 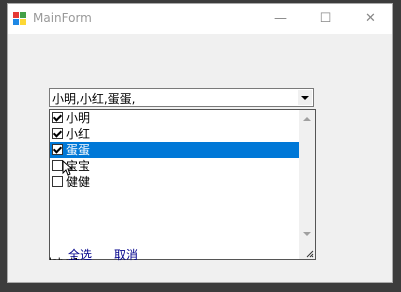 I want to click on list-item: 小明, so click(x=175, y=118).